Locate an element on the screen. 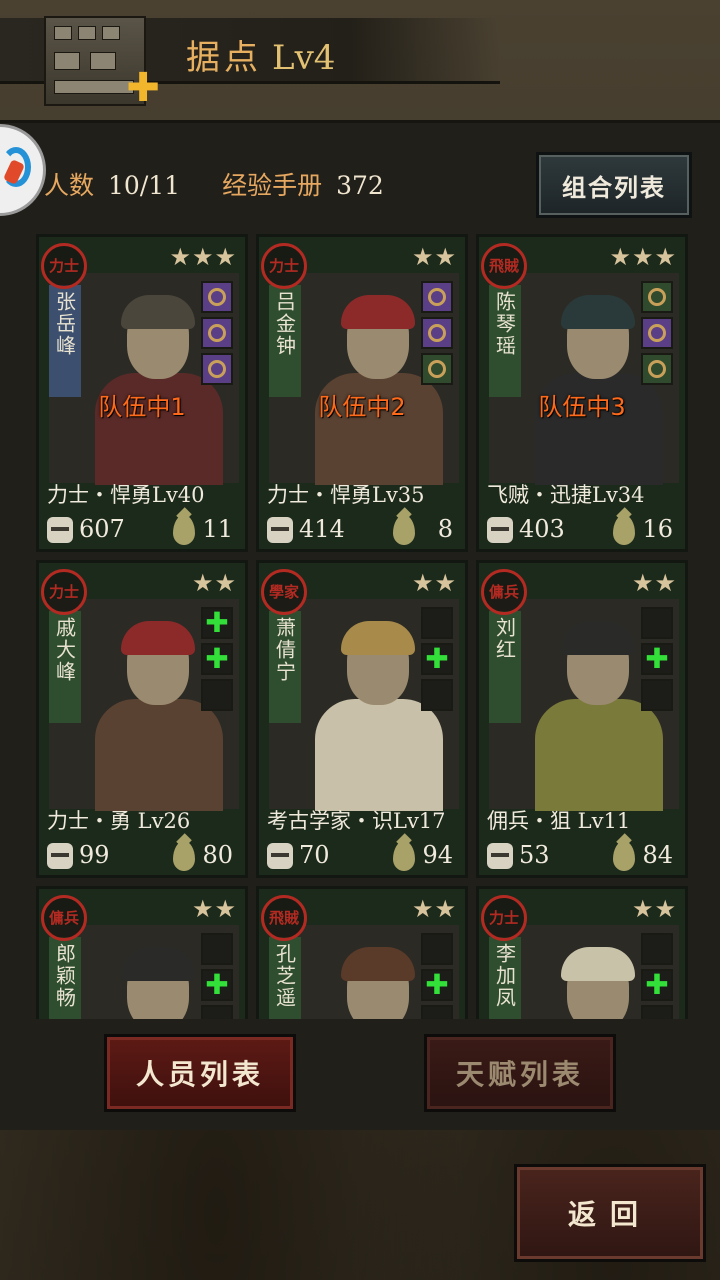 This screenshot has width=720, height=1280. character-card: 张岳峰 力士 ★★★ 队伍中1 力士・悍勇Lv40 607 11 is located at coordinates (142, 393).